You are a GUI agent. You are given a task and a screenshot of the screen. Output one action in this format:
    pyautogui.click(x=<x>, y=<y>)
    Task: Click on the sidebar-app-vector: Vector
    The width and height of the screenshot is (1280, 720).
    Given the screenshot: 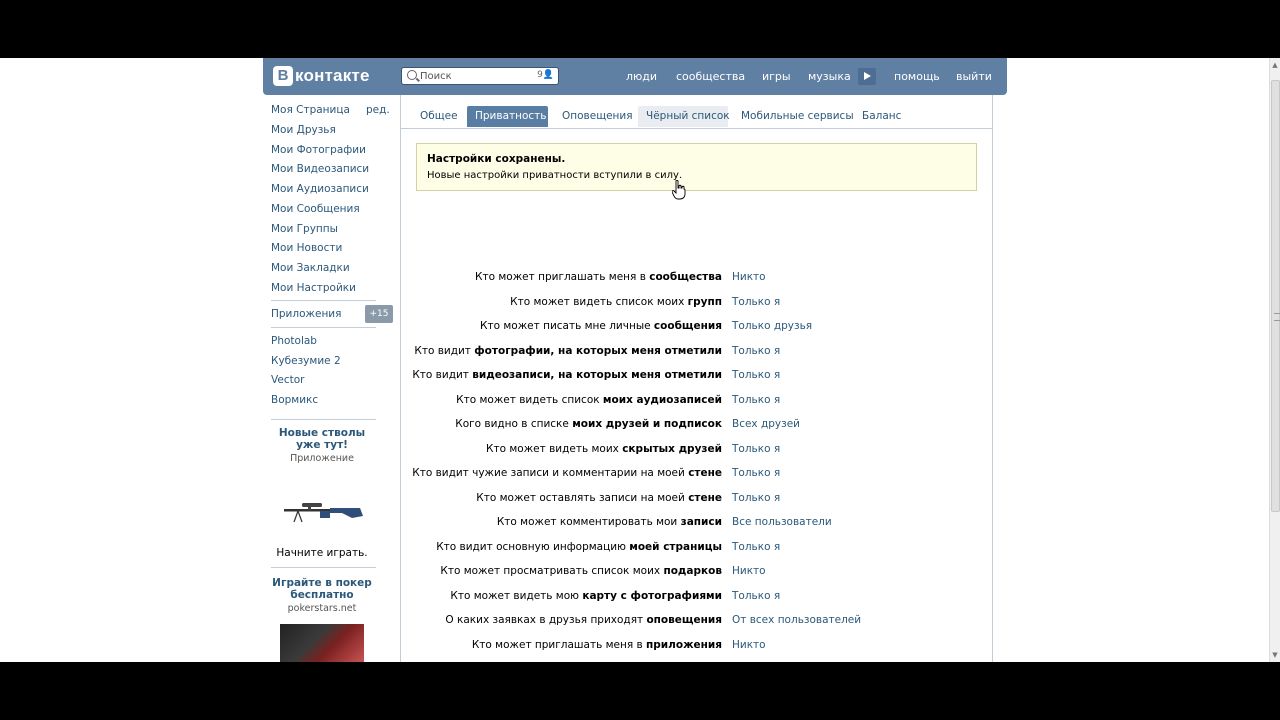 What is the action you would take?
    pyautogui.click(x=287, y=380)
    